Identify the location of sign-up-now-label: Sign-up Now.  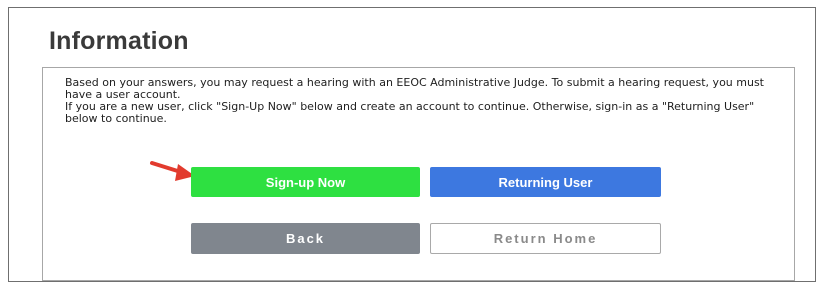
(305, 182).